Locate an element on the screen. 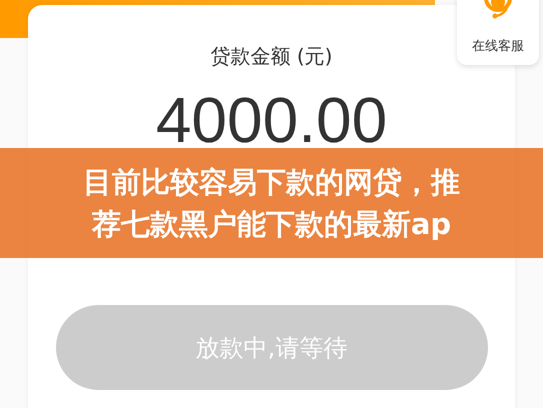 This screenshot has width=543, height=408. support-label: 在线客服 is located at coordinates (498, 46).